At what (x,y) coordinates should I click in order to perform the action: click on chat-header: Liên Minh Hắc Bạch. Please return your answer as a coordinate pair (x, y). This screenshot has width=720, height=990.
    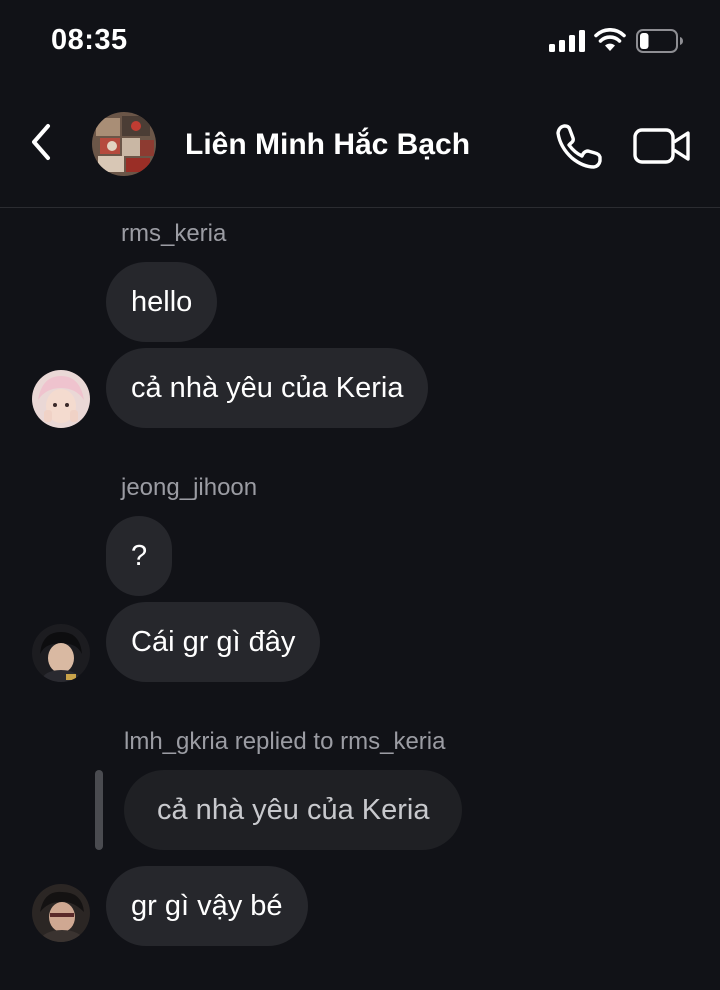
    Looking at the image, I should click on (360, 146).